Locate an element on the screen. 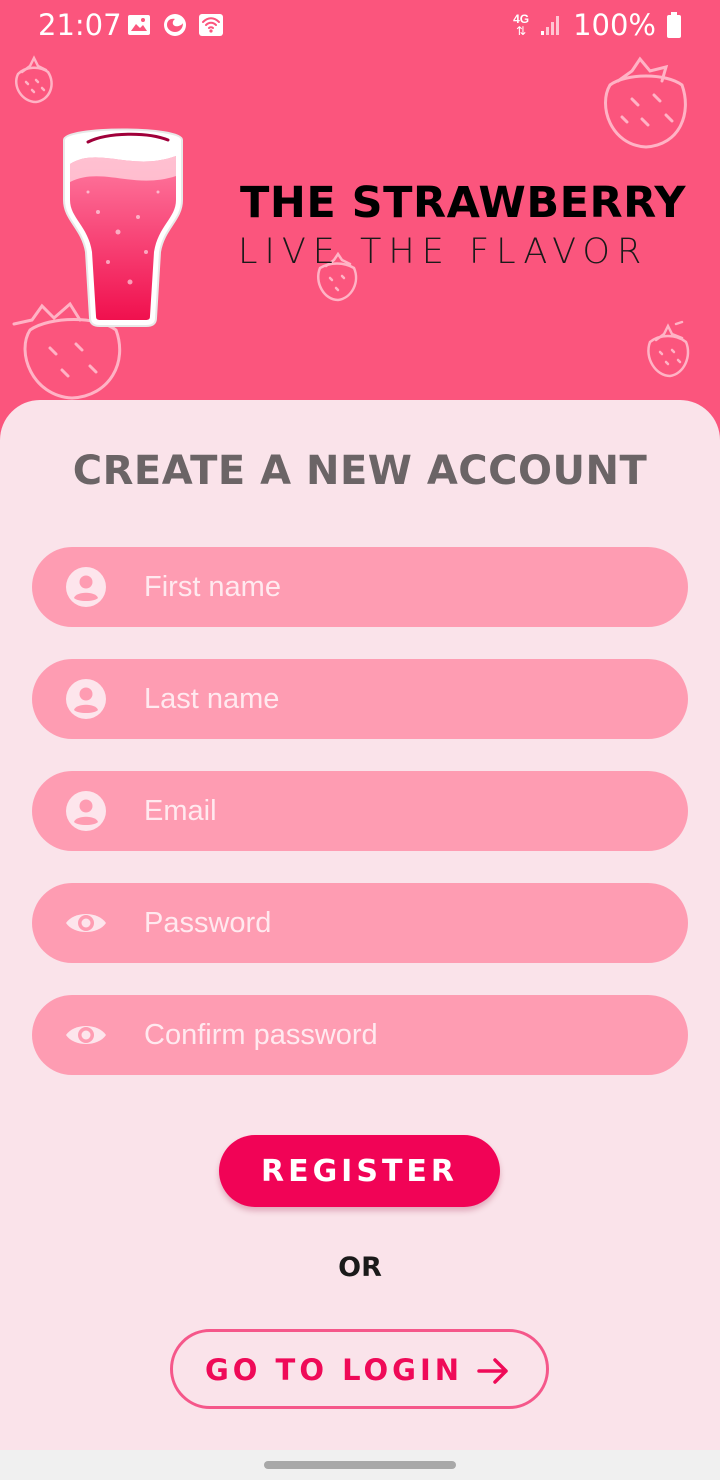 The width and height of the screenshot is (720, 1480). battery-icon is located at coordinates (674, 25).